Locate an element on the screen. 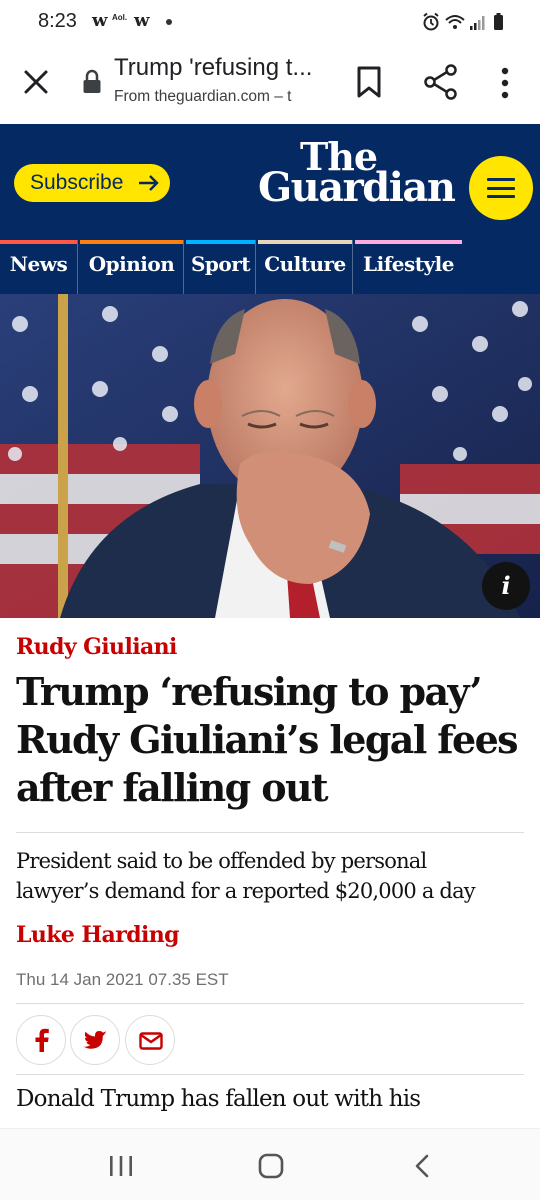  share-icon is located at coordinates (441, 82).